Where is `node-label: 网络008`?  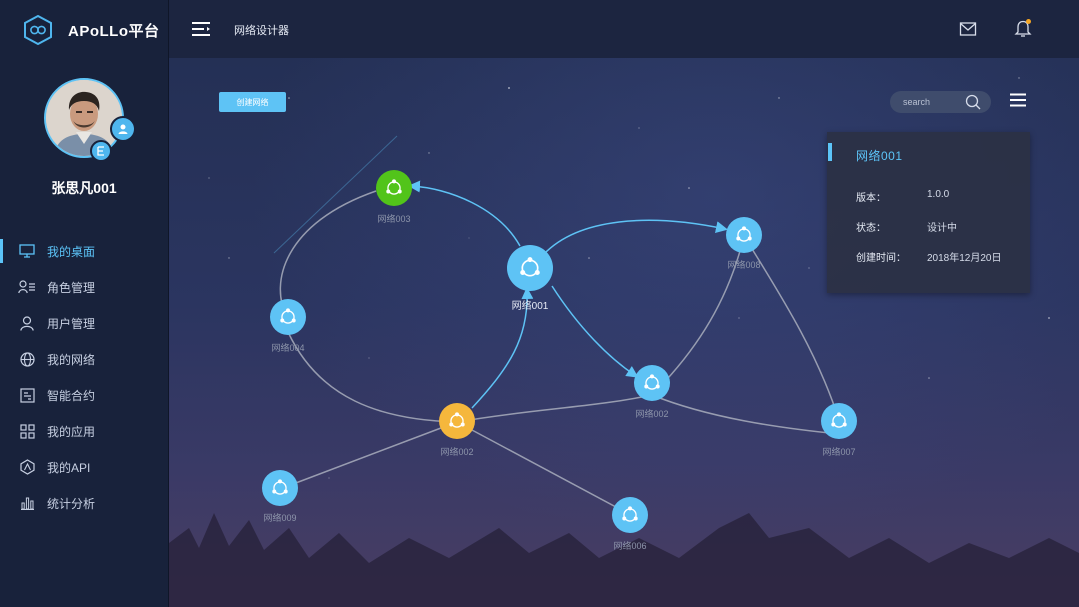 node-label: 网络008 is located at coordinates (743, 264).